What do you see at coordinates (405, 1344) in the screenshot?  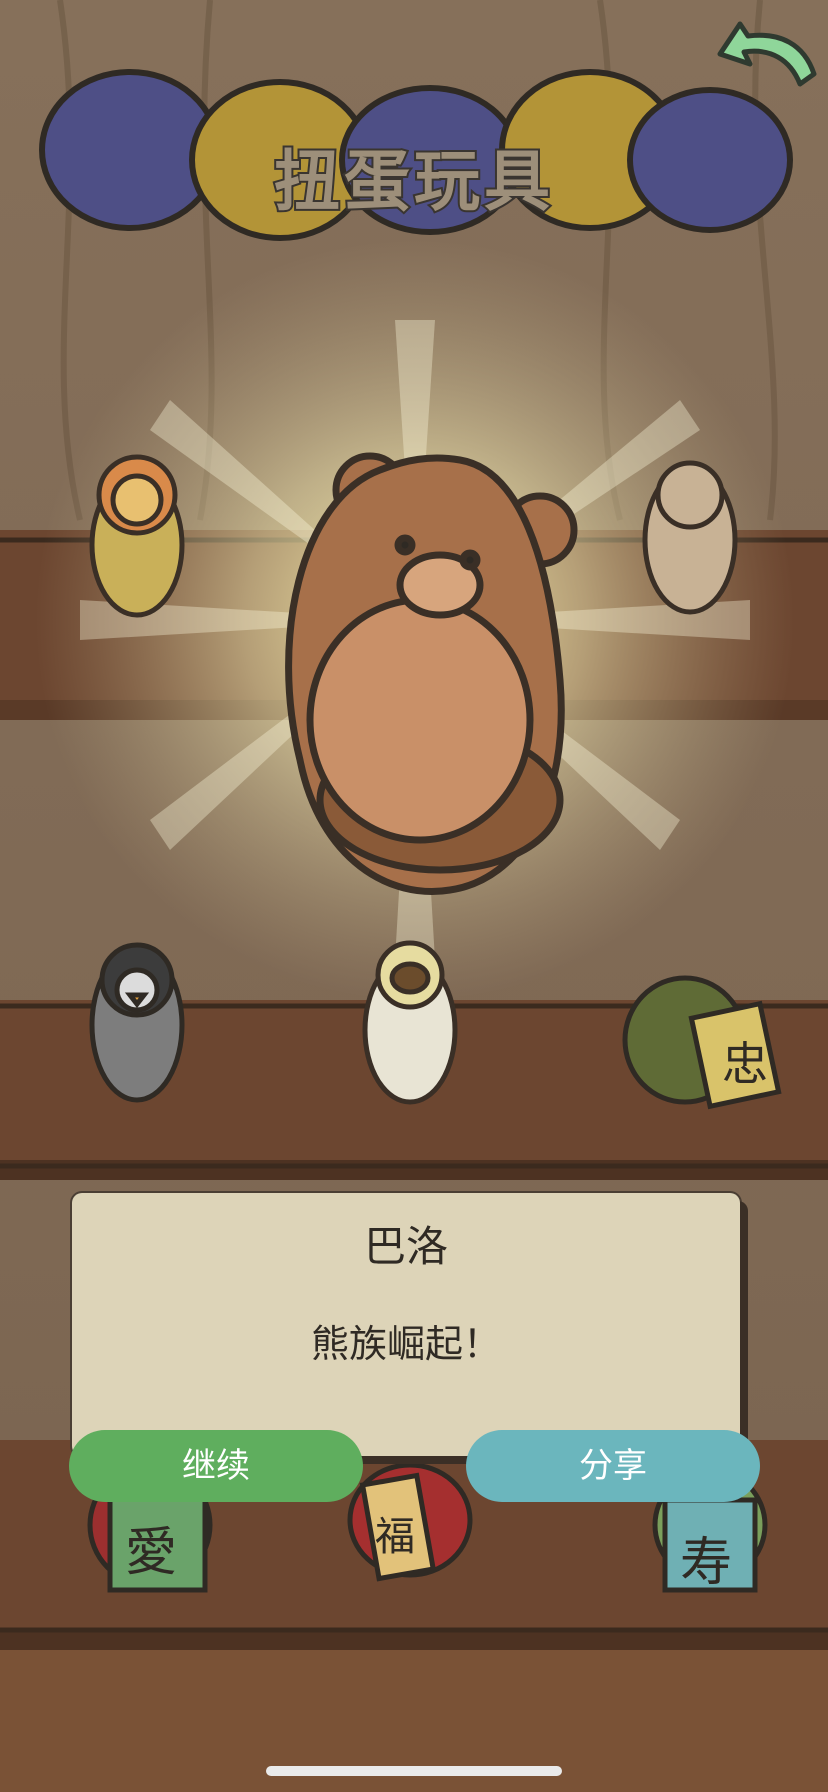 I see `toy-message: 熊族崛起！` at bounding box center [405, 1344].